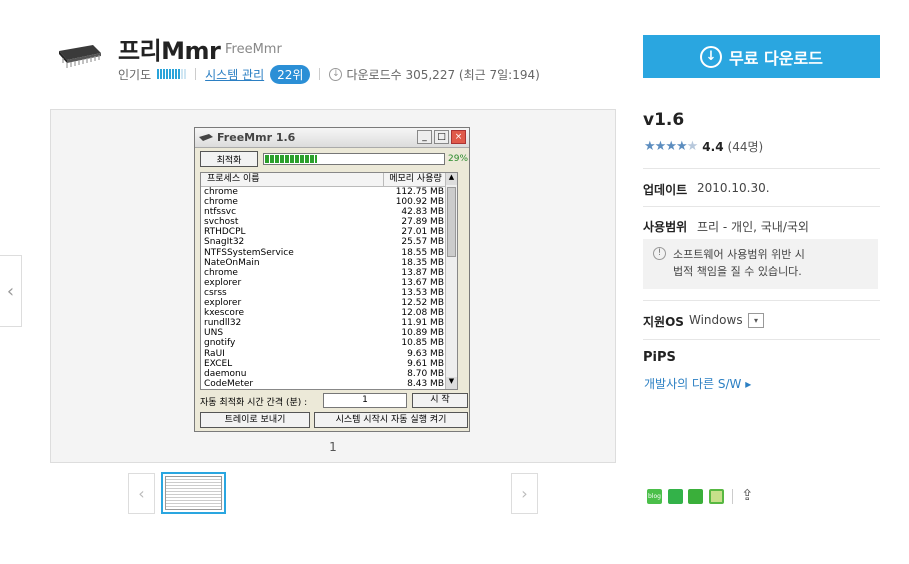 Image resolution: width=909 pixels, height=564 pixels. What do you see at coordinates (329, 212) in the screenshot?
I see `list-item: ntfssvc 42.83 MB` at bounding box center [329, 212].